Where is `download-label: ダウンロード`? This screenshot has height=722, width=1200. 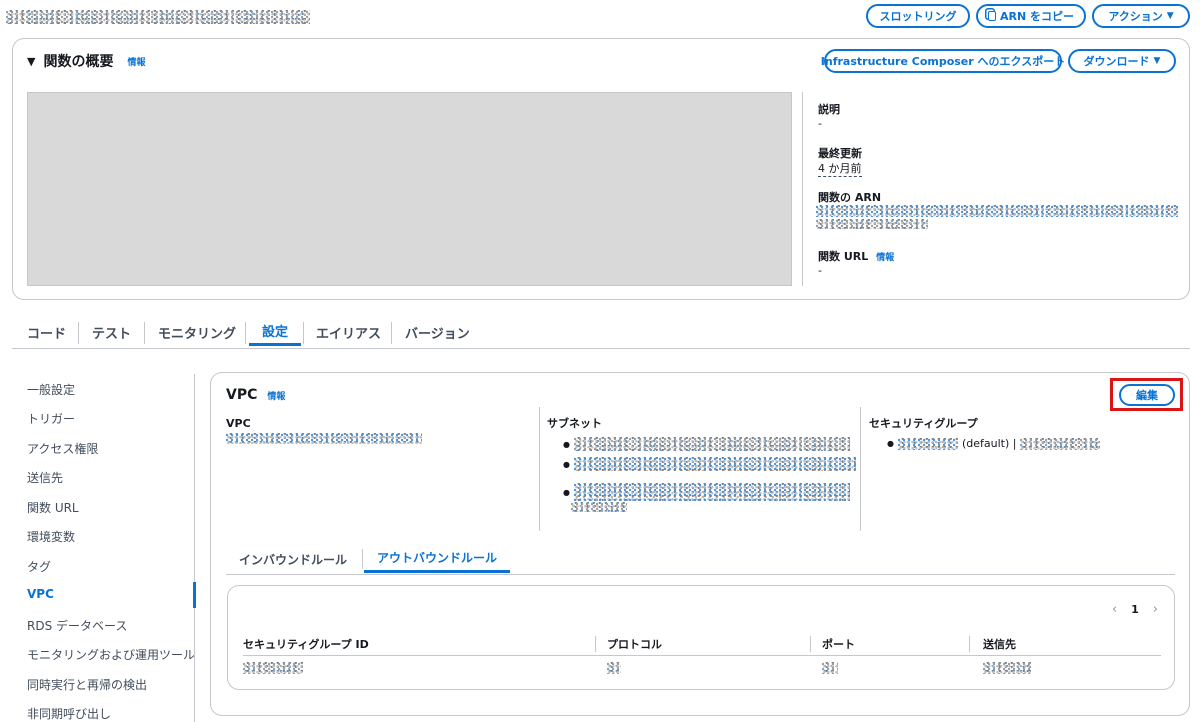
download-label: ダウンロード is located at coordinates (1116, 61).